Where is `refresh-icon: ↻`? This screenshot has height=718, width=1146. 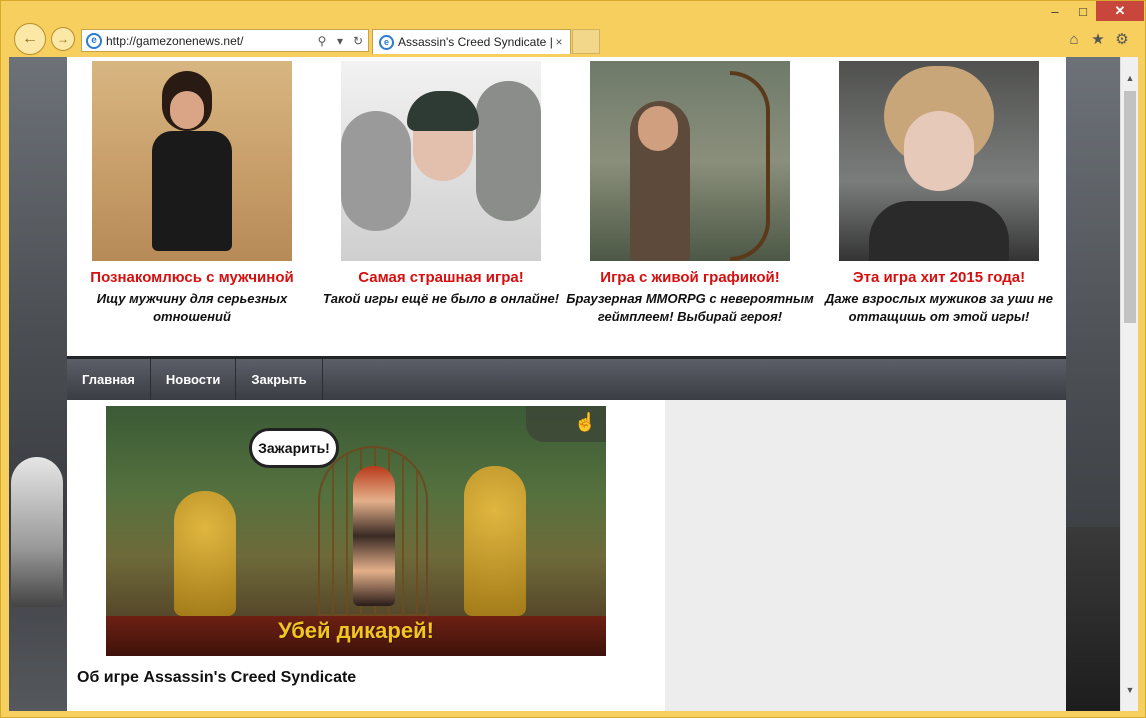 refresh-icon: ↻ is located at coordinates (358, 41).